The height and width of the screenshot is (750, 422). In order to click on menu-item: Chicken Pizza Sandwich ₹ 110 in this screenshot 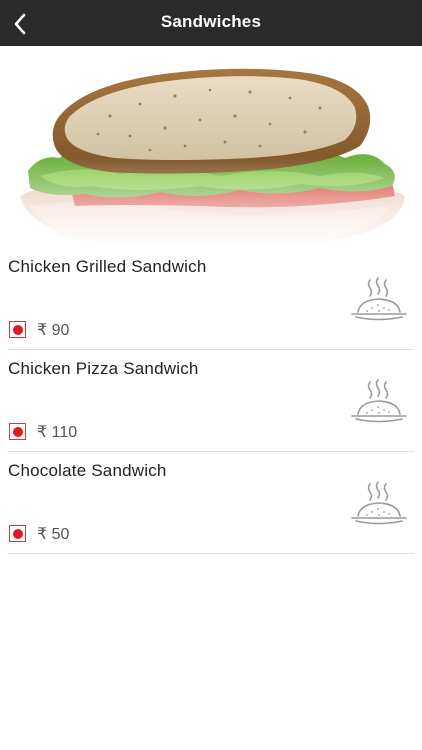, I will do `click(211, 401)`.